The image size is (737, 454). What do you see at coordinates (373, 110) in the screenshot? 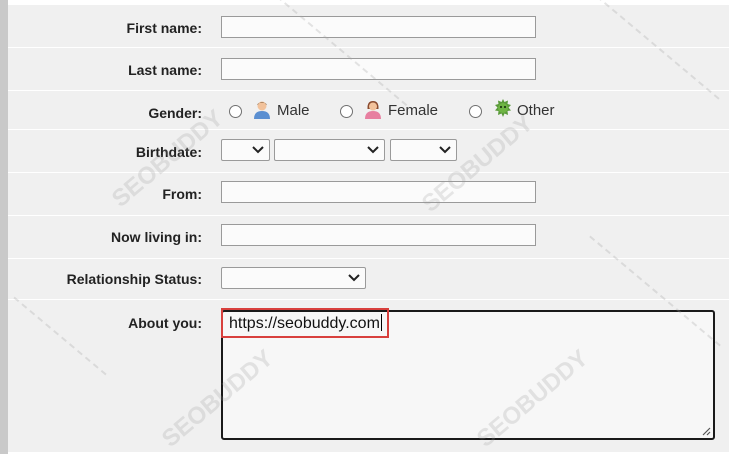
I see `female-user-icon` at bounding box center [373, 110].